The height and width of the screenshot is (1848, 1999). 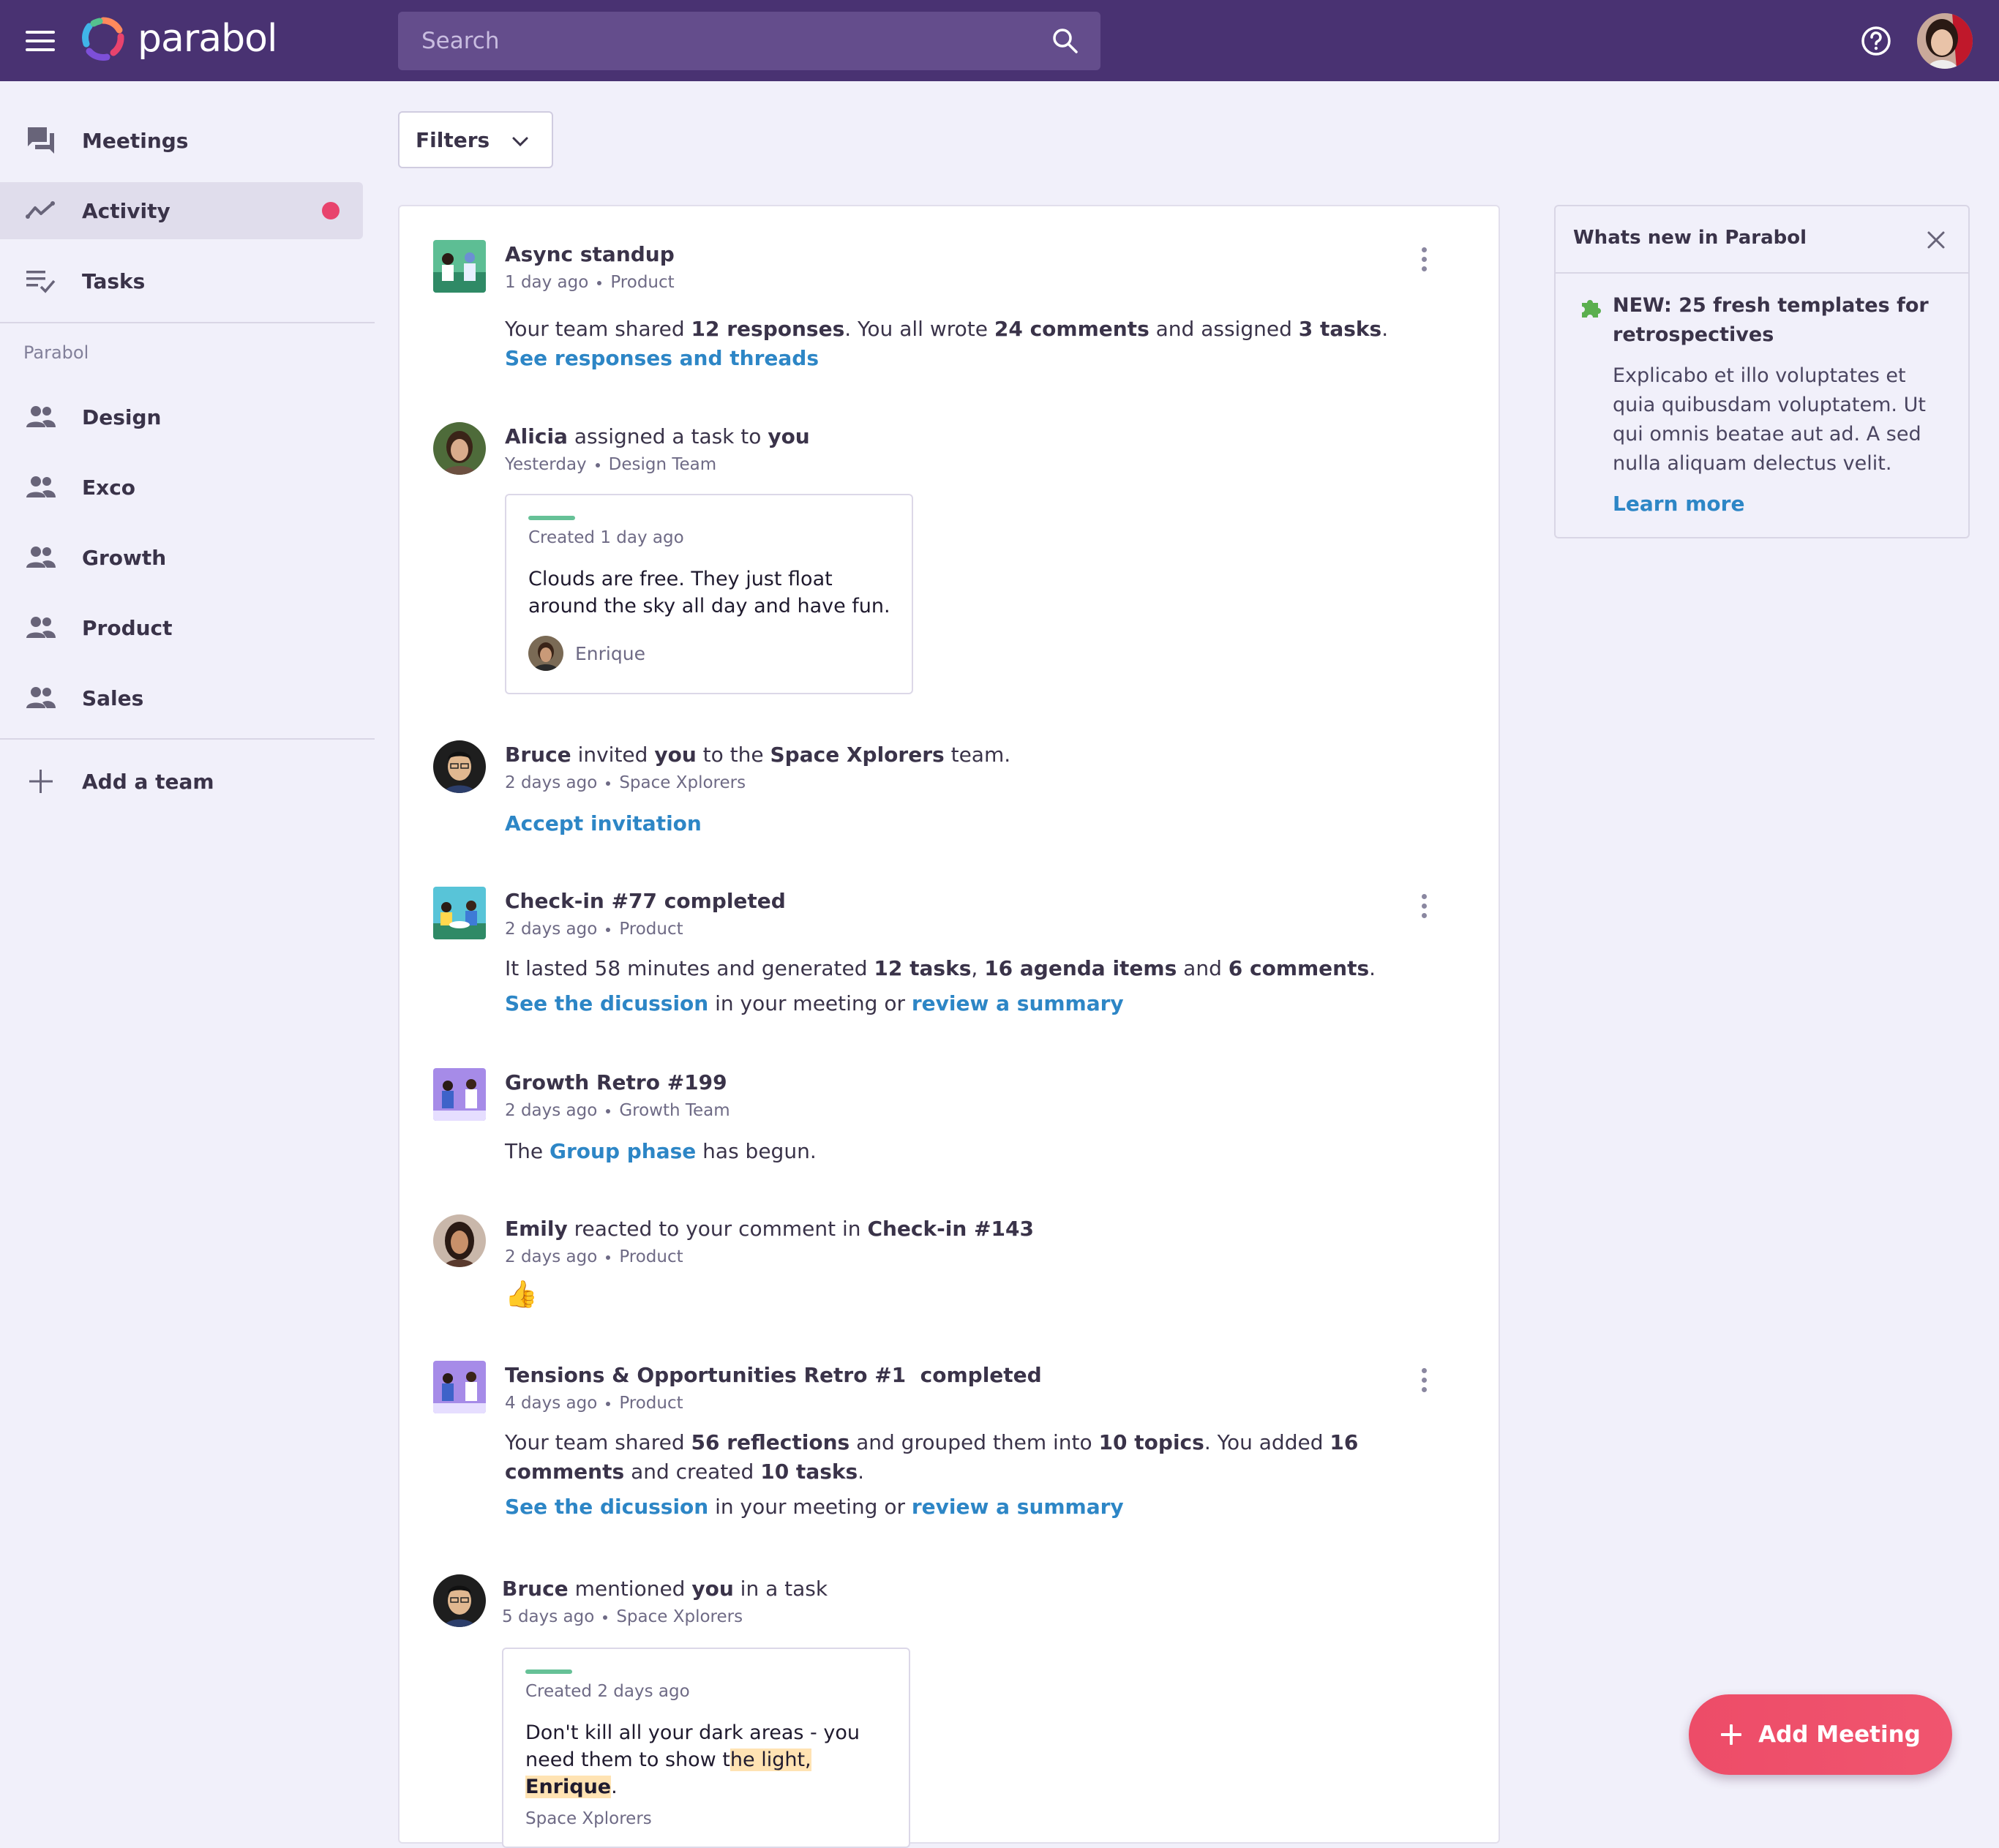 I want to click on chevron-down-icon, so click(x=520, y=142).